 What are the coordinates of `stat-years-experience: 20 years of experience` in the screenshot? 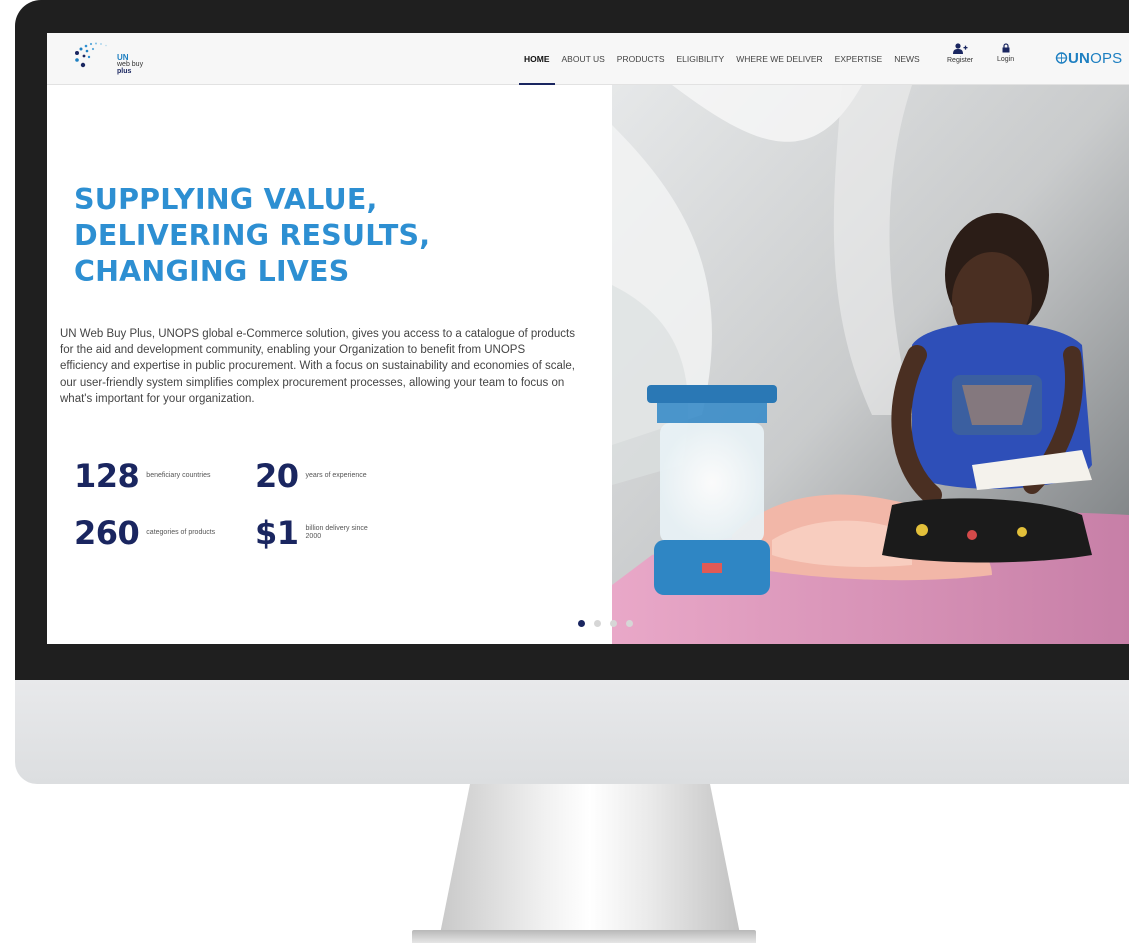 It's located at (315, 476).